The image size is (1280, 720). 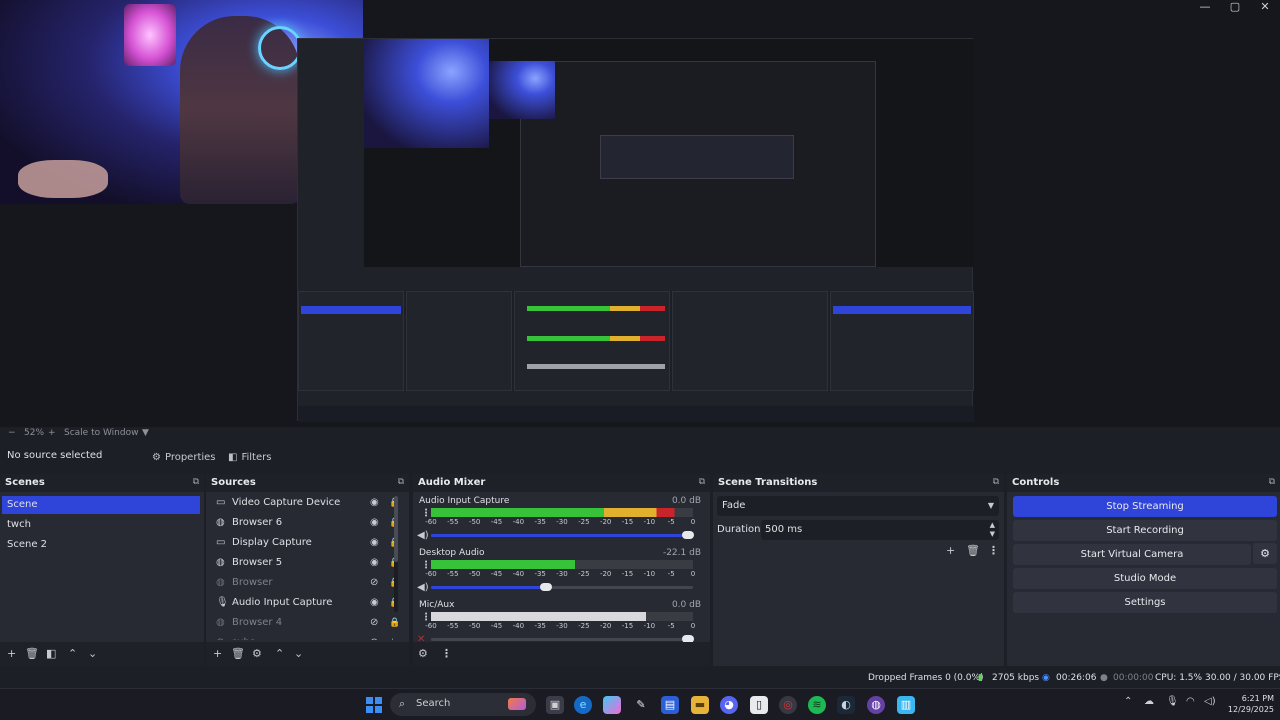 I want to click on scene-transitions-header: Scene Transitions ⧉, so click(x=858, y=483).